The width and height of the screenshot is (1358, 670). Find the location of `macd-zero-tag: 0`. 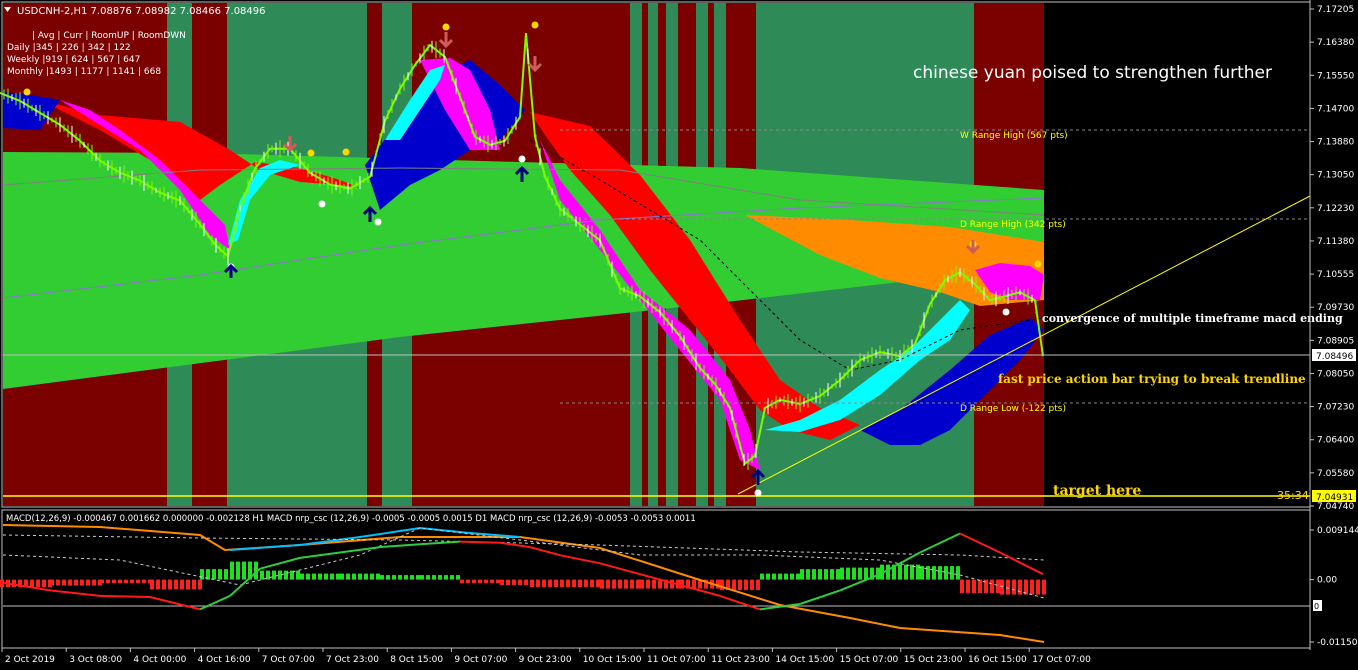

macd-zero-tag: 0 is located at coordinates (1317, 605).